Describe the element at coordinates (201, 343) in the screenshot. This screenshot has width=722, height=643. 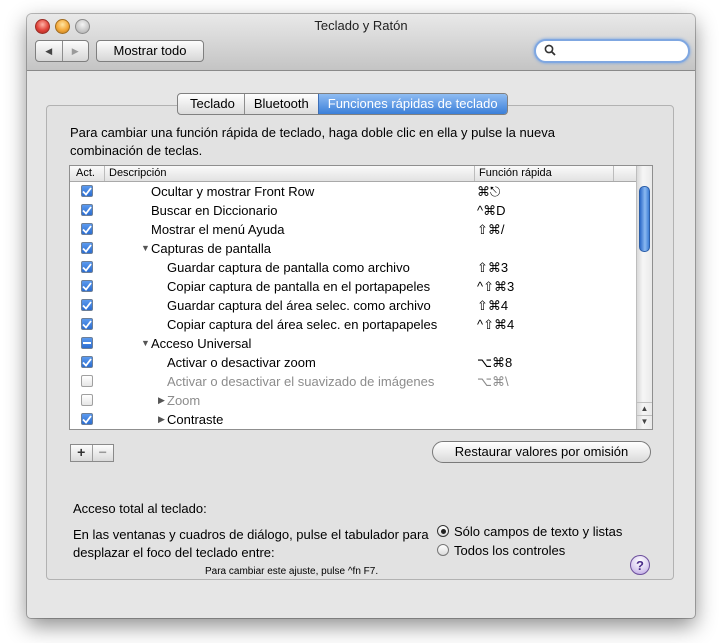
I see `row-description: Acceso Universal` at that location.